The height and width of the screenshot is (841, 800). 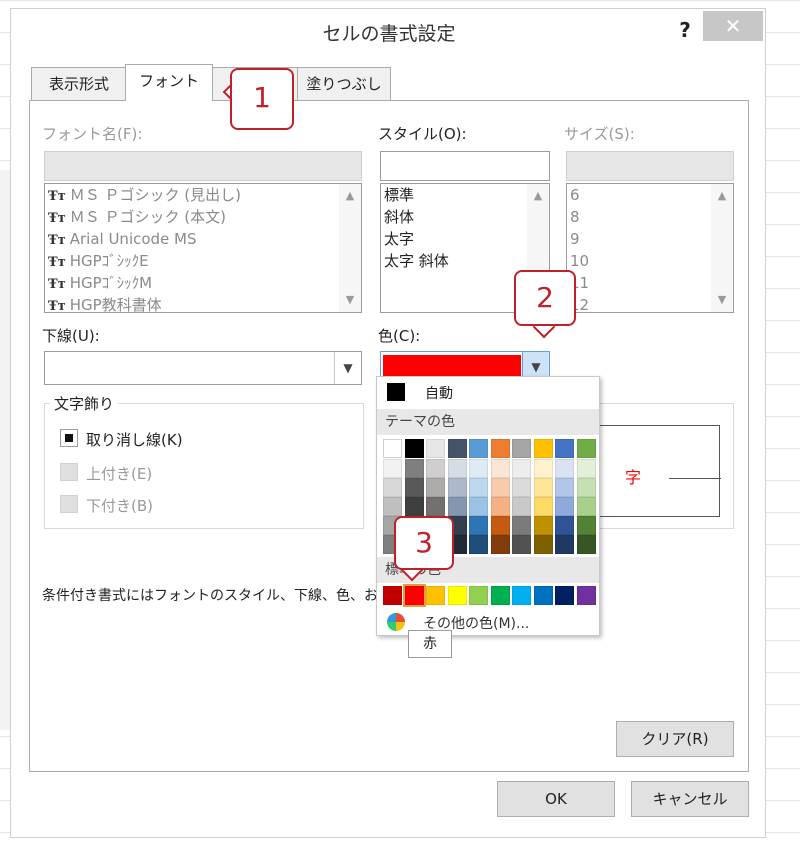 What do you see at coordinates (203, 239) in the screenshot?
I see `list-item: Ŧт Arial Unicode MS` at bounding box center [203, 239].